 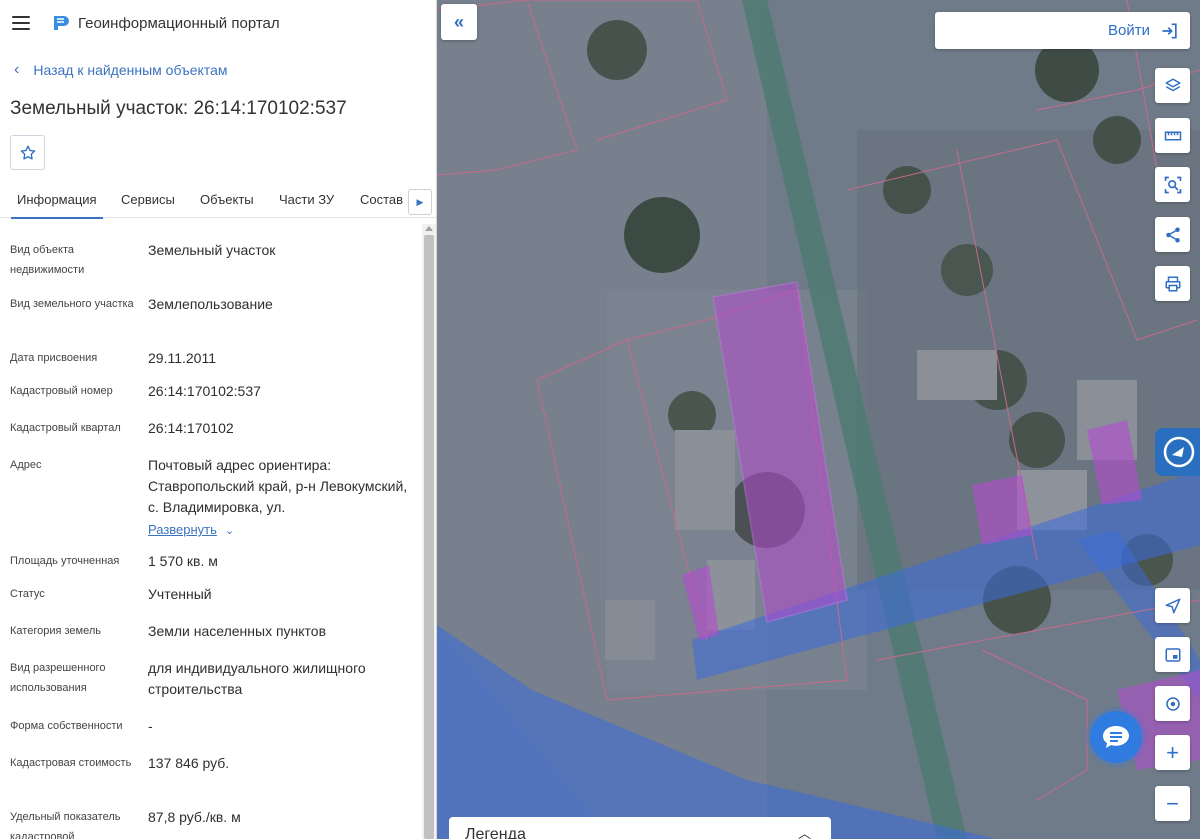 I want to click on info-label: Категория земель, so click(x=55, y=631).